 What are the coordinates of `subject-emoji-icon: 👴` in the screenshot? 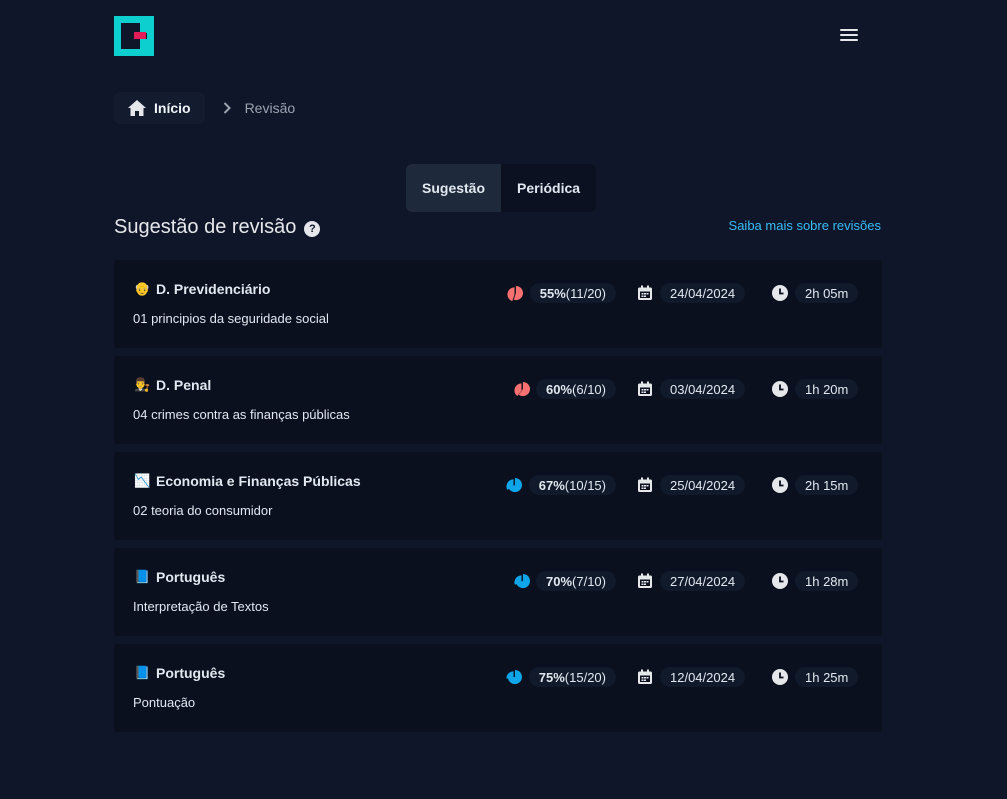 It's located at (142, 288).